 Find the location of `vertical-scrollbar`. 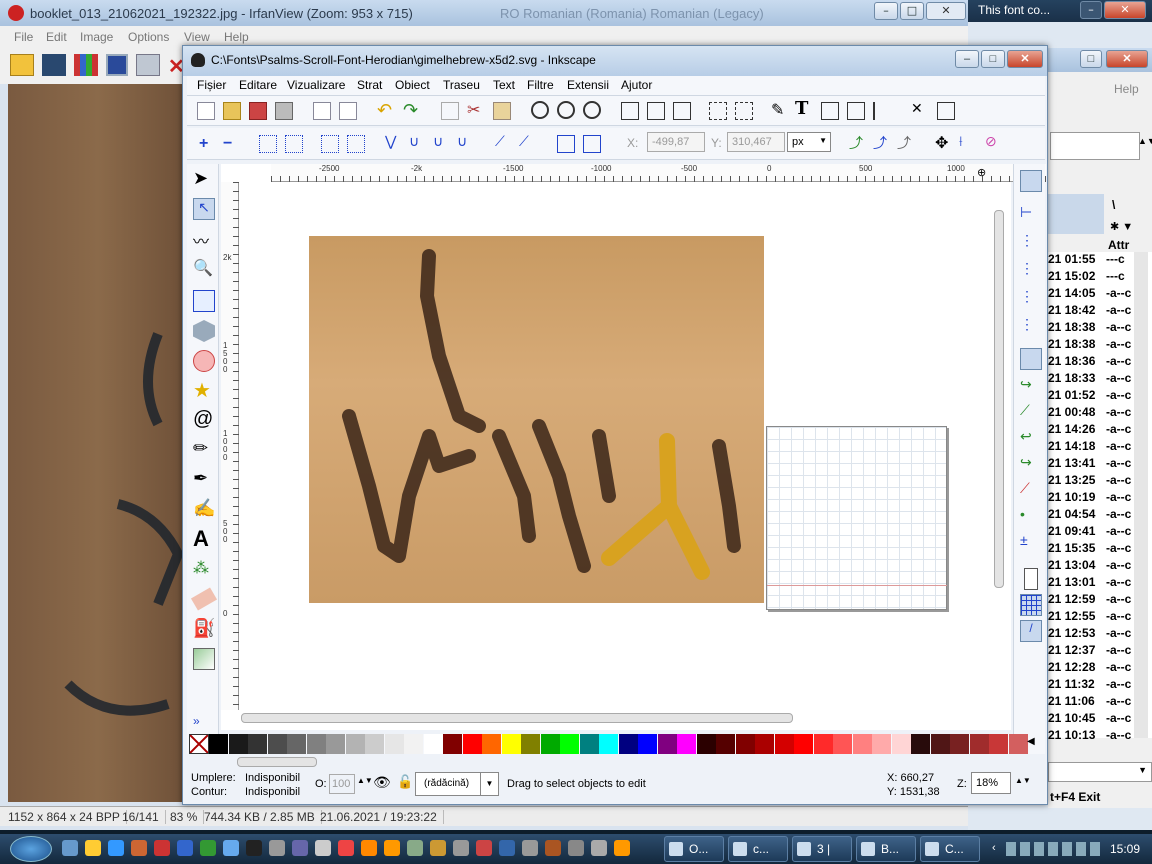

vertical-scrollbar is located at coordinates (999, 460).